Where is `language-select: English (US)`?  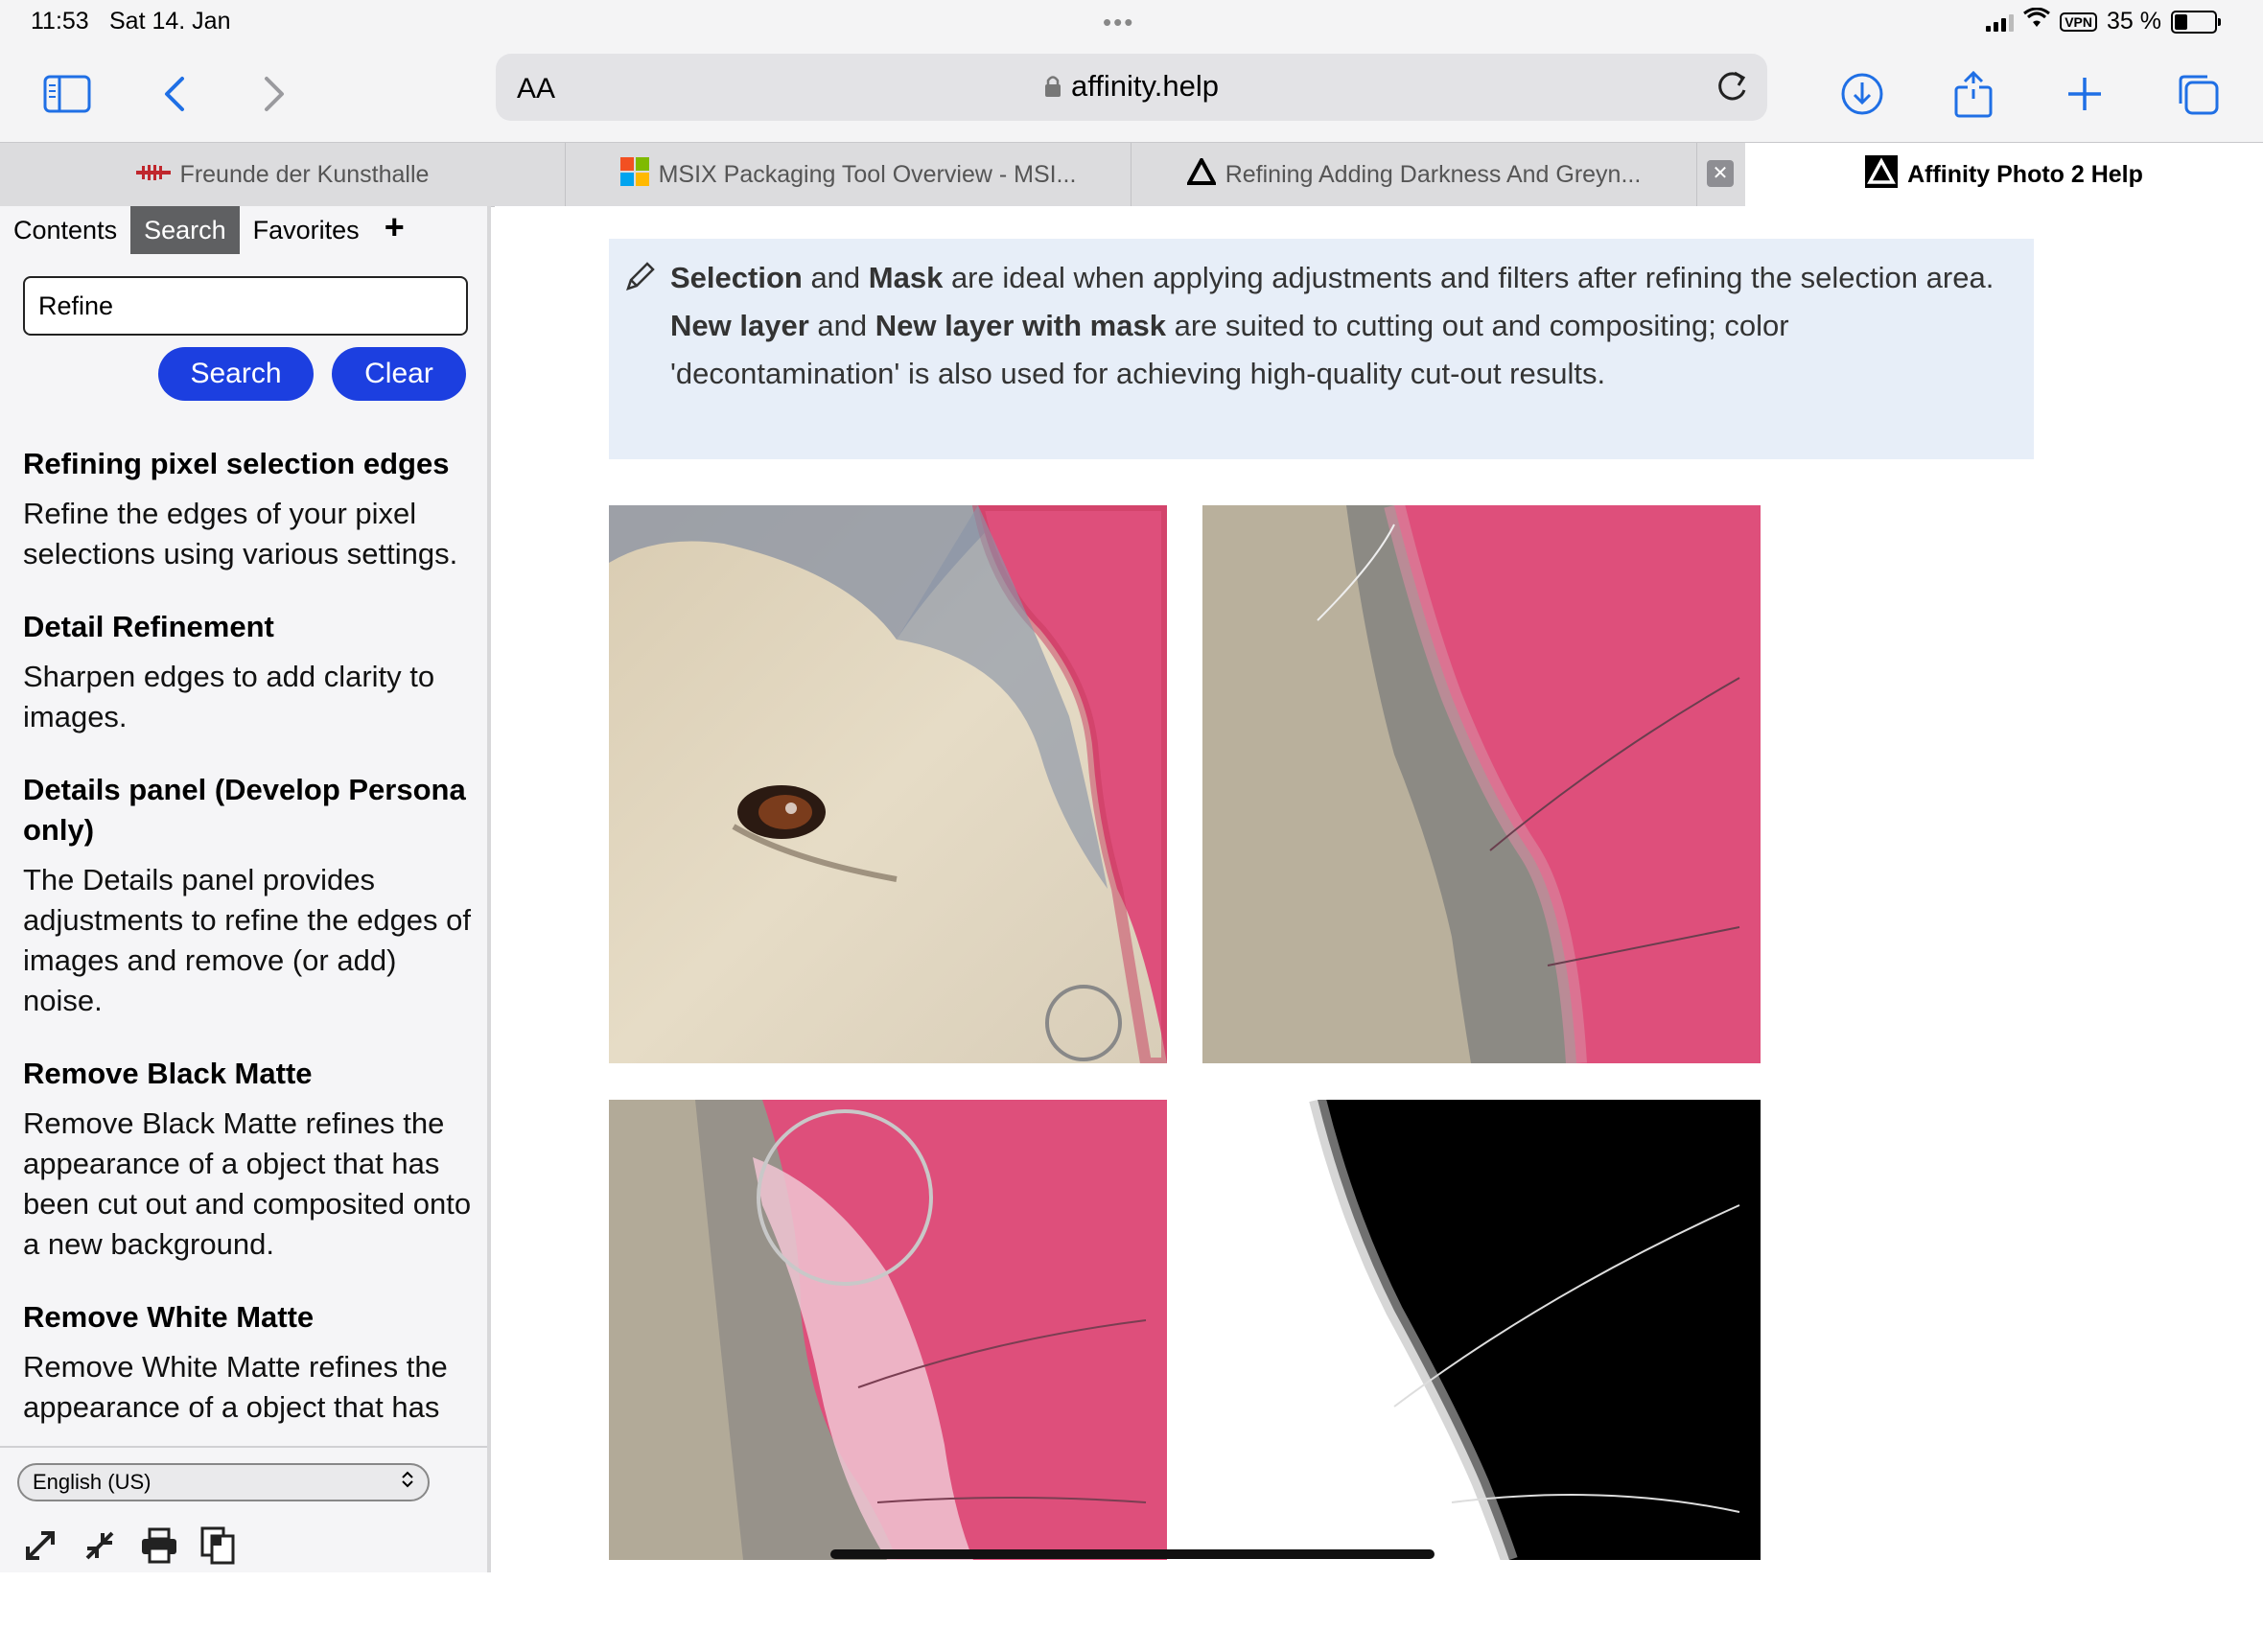 language-select: English (US) is located at coordinates (223, 1482).